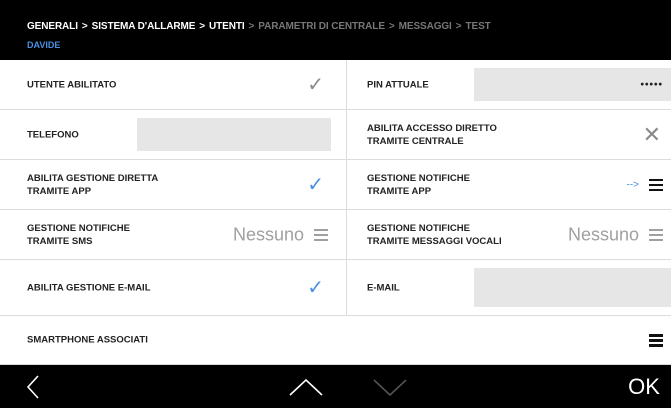  Describe the element at coordinates (173, 288) in the screenshot. I see `row-gestione-email: ABILITA GESTIONE E-MAIL ✓` at that location.